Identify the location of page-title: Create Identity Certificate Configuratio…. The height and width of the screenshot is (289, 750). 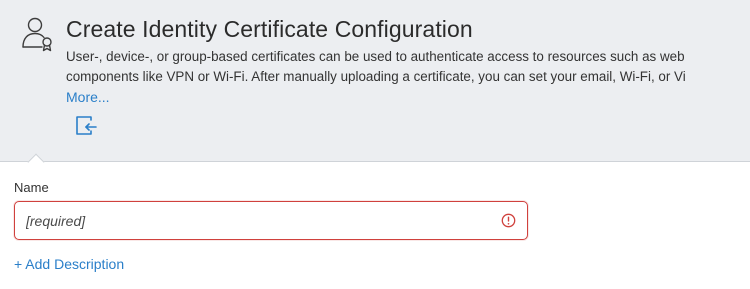
(269, 29).